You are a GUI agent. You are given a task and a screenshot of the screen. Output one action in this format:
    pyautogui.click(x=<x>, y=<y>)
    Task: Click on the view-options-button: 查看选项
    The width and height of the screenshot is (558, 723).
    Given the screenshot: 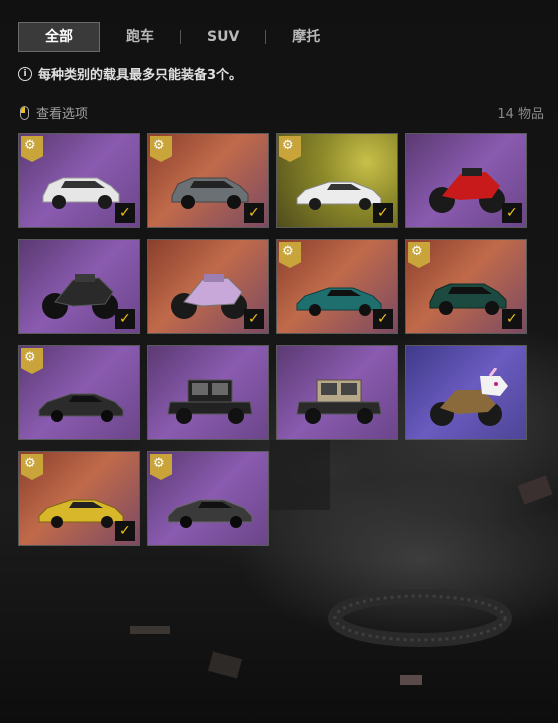 What is the action you would take?
    pyautogui.click(x=54, y=112)
    